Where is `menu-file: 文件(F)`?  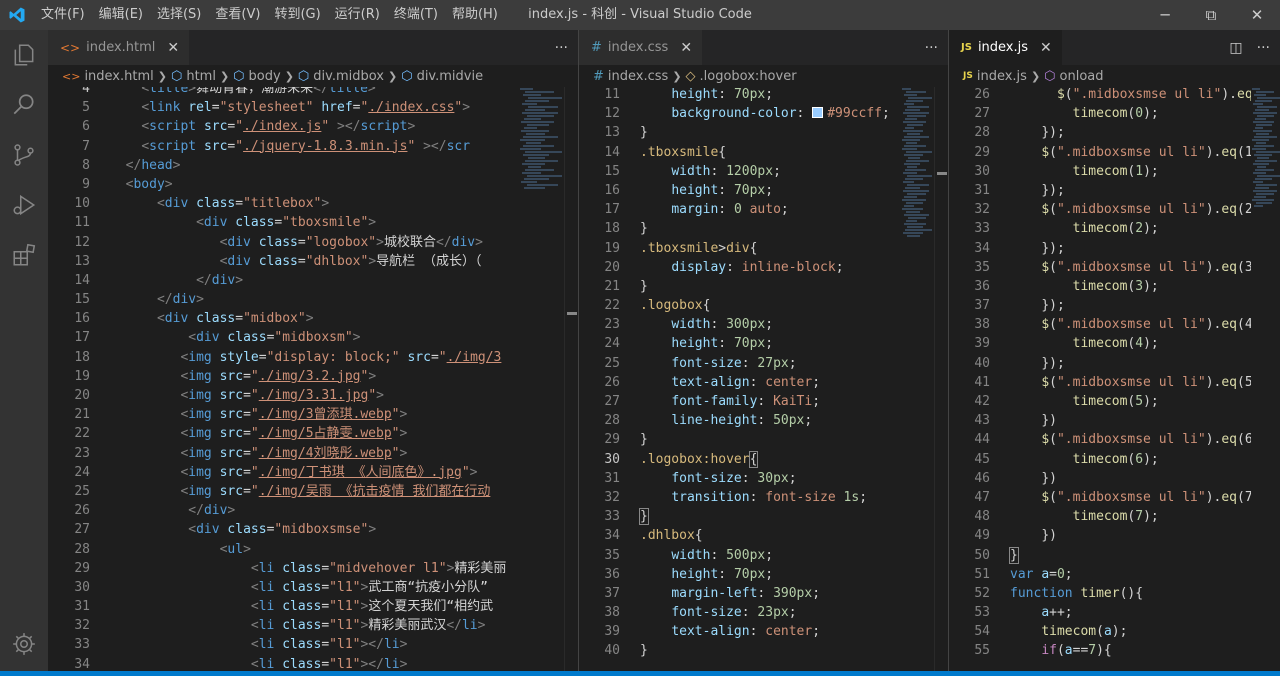
menu-file: 文件(F) is located at coordinates (63, 15).